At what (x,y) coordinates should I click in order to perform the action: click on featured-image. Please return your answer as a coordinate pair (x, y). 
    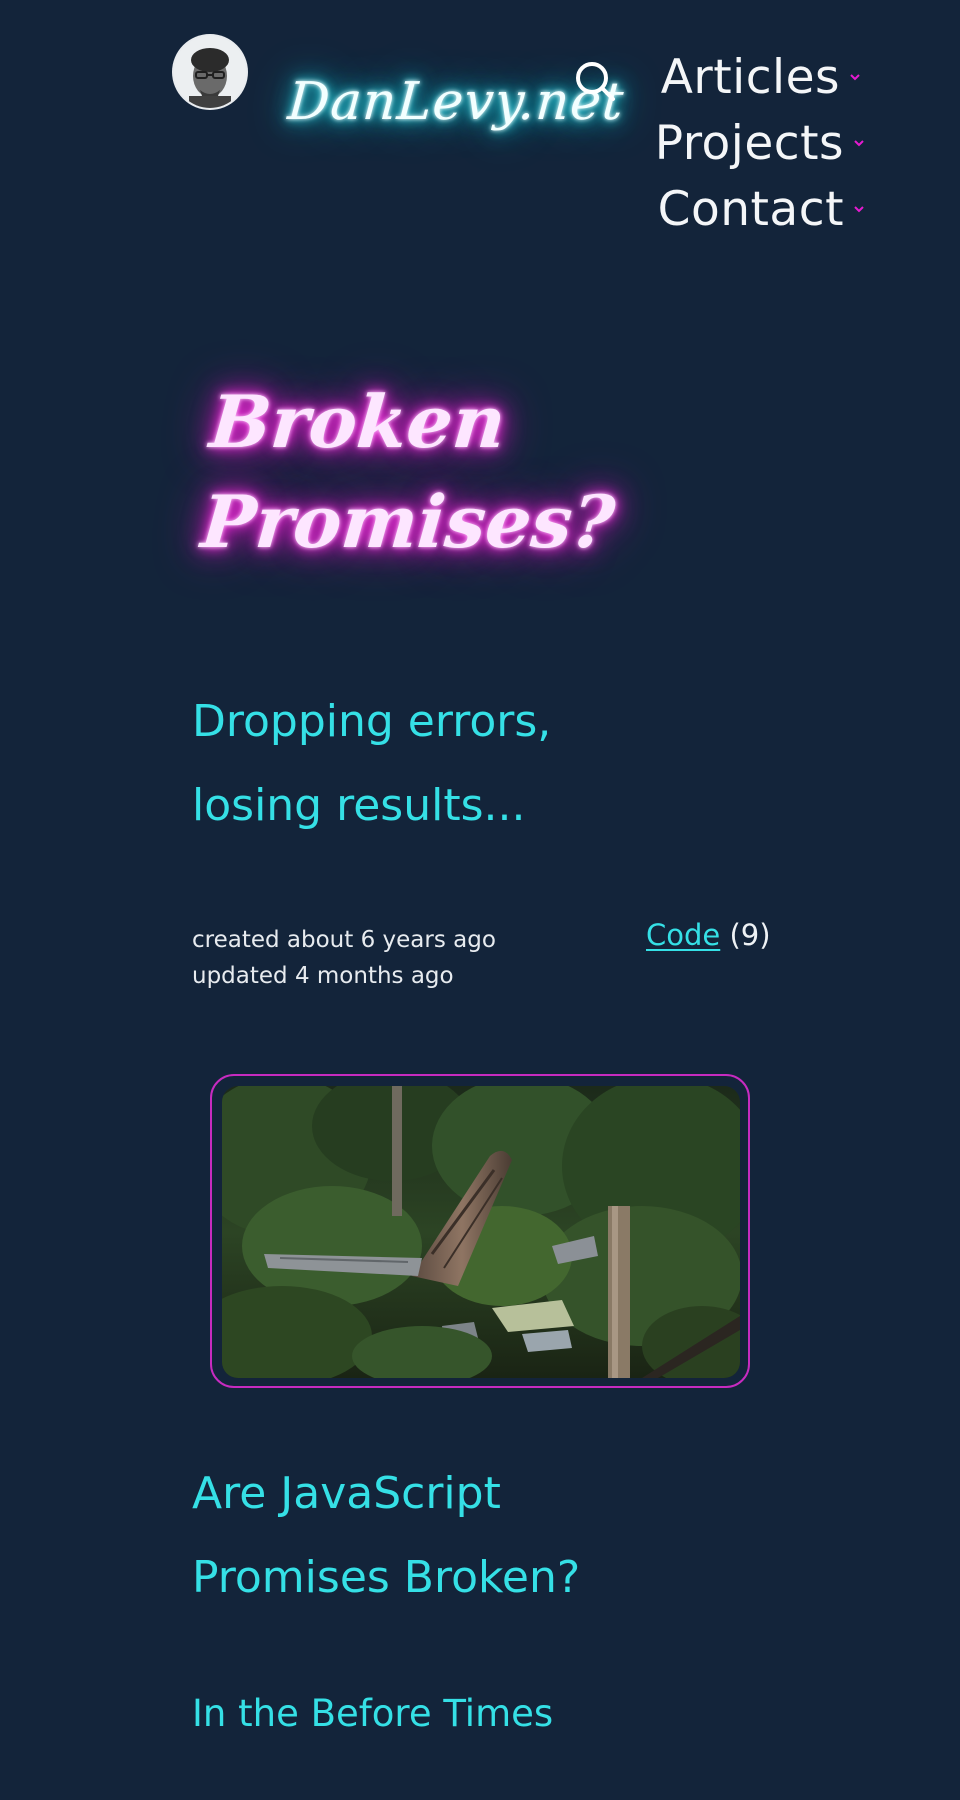
    Looking at the image, I should click on (481, 1232).